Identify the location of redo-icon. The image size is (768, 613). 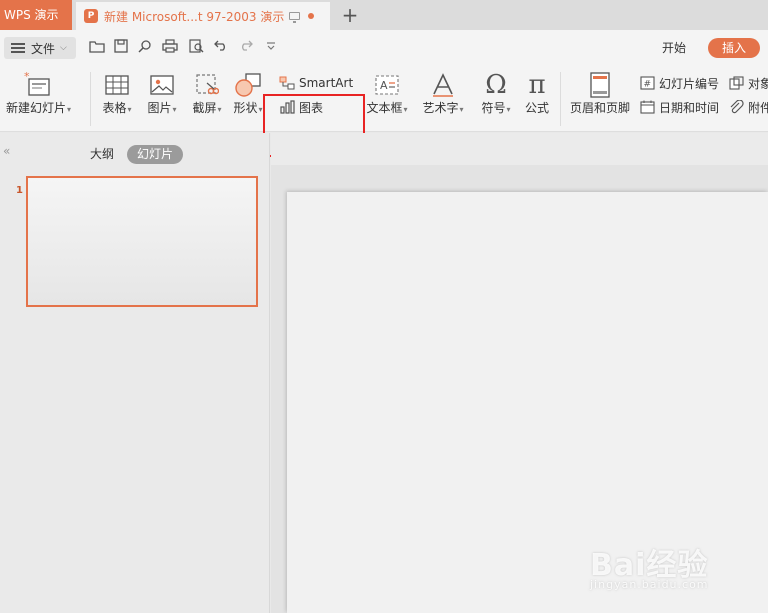
(246, 48).